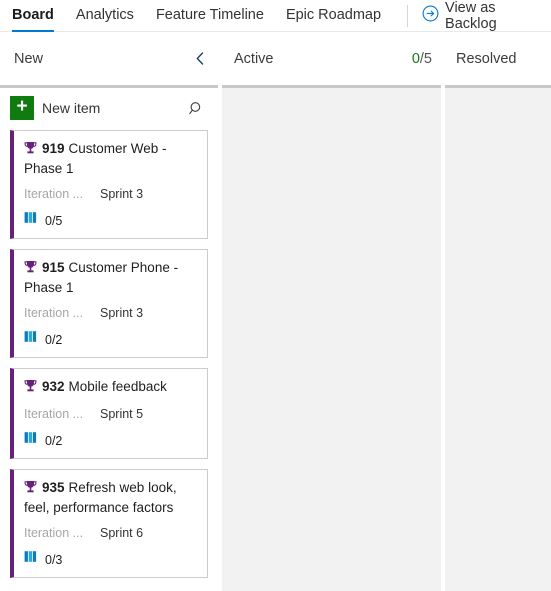  I want to click on toolbar-divider, so click(408, 15).